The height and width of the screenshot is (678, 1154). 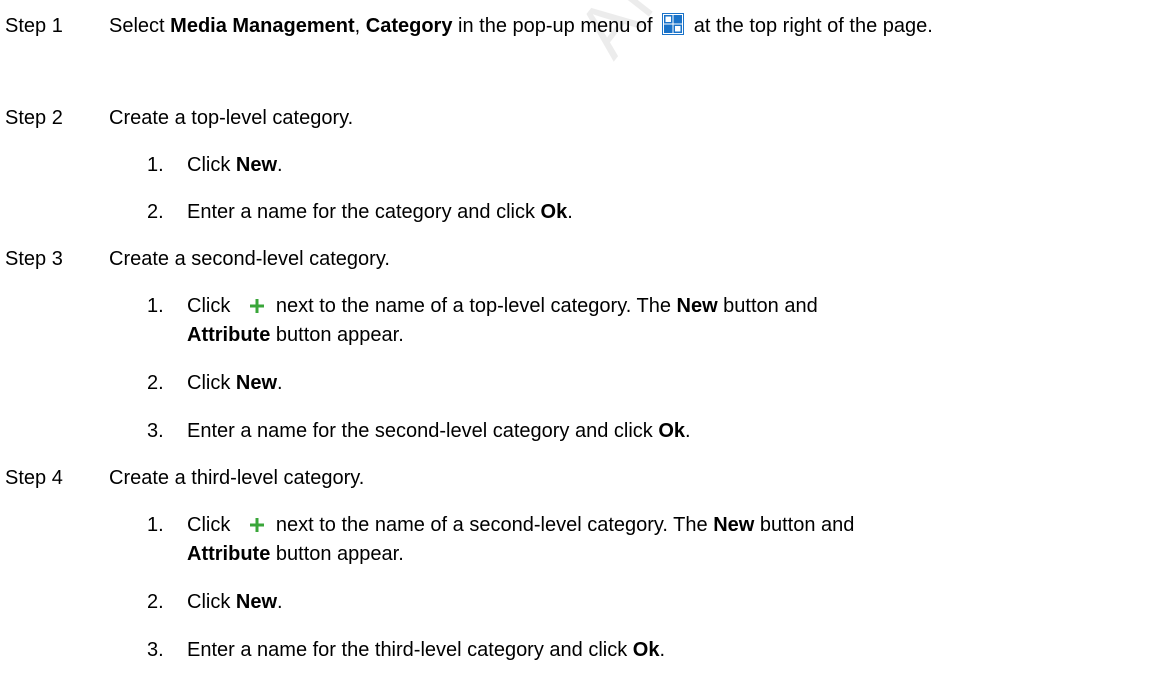 I want to click on text-run: Enter a name for the category and click, so click(x=364, y=212).